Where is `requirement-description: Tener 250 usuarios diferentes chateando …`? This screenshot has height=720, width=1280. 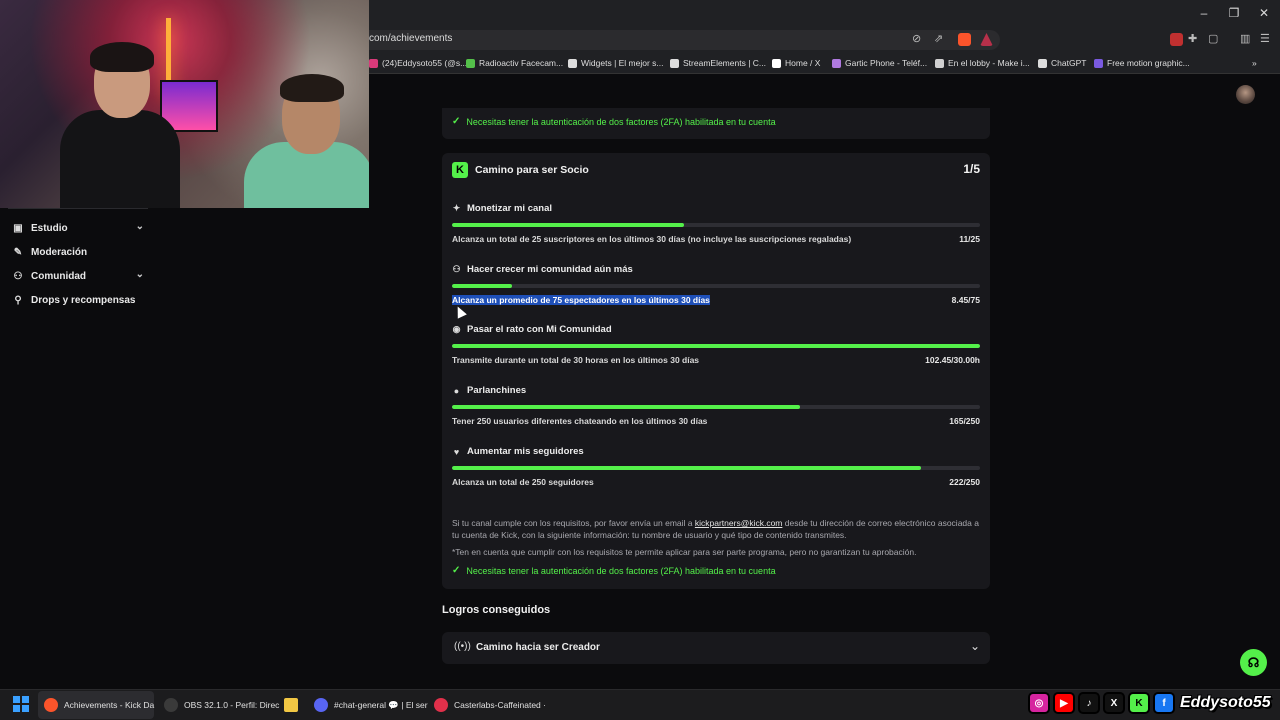
requirement-description: Tener 250 usuarios diferentes chateando … is located at coordinates (580, 421).